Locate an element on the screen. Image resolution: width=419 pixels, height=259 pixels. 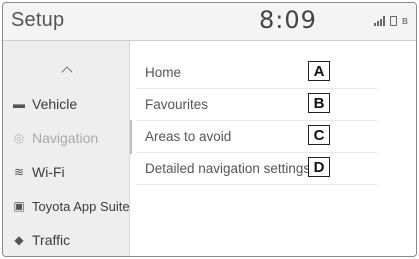
sidebar-item-traffic: ◆ Traffic is located at coordinates (66, 239).